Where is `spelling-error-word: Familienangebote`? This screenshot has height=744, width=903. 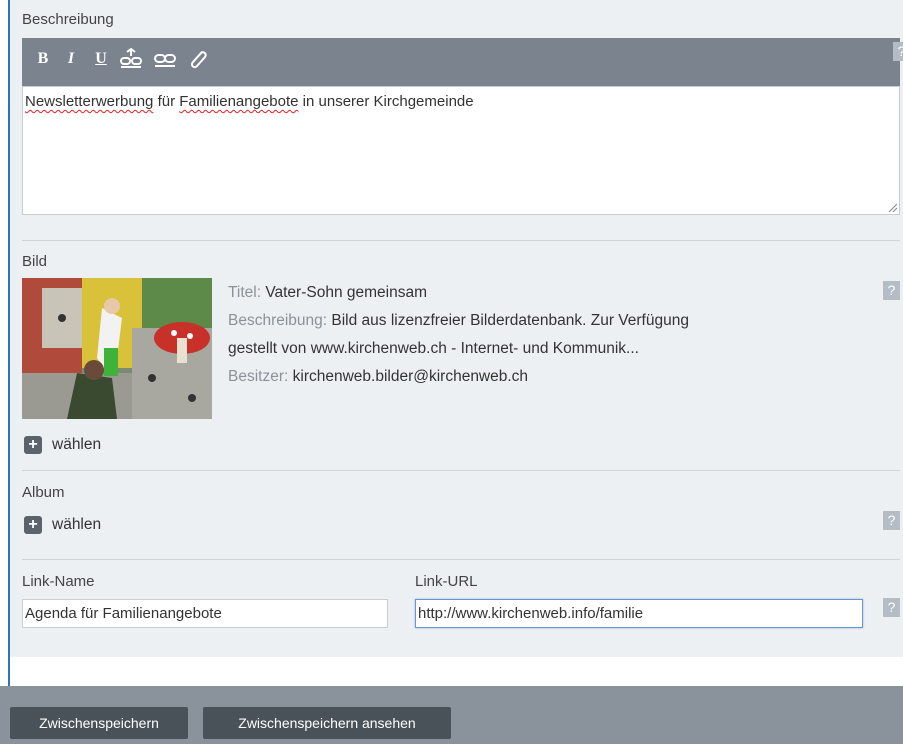
spelling-error-word: Familienangebote is located at coordinates (239, 101).